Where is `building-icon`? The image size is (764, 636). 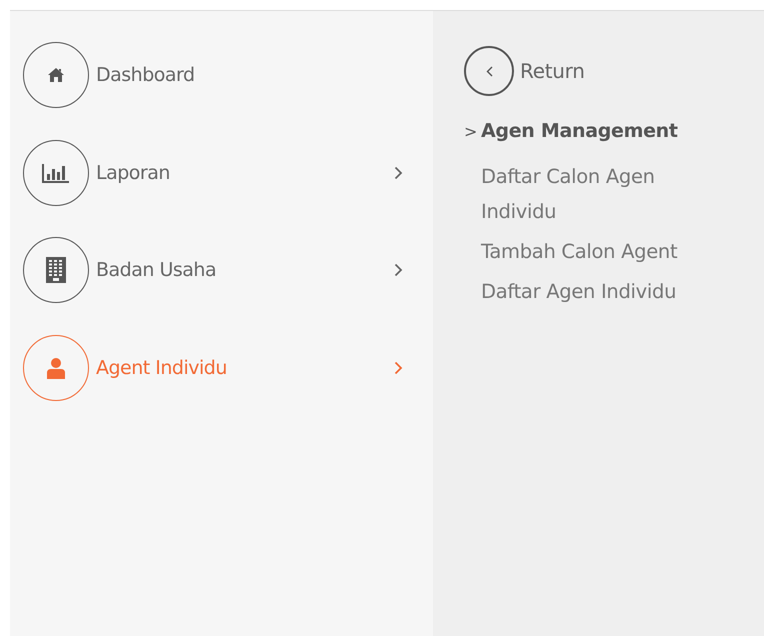 building-icon is located at coordinates (56, 270).